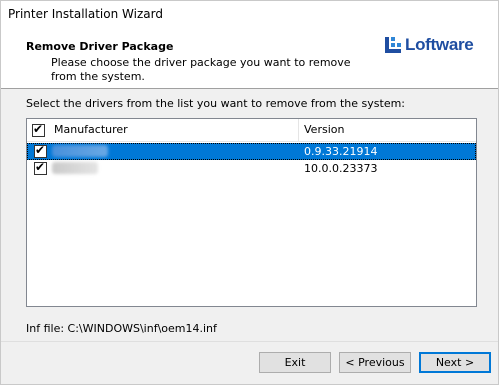 This screenshot has height=385, width=499. I want to click on page-title: Remove Driver Package, so click(100, 46).